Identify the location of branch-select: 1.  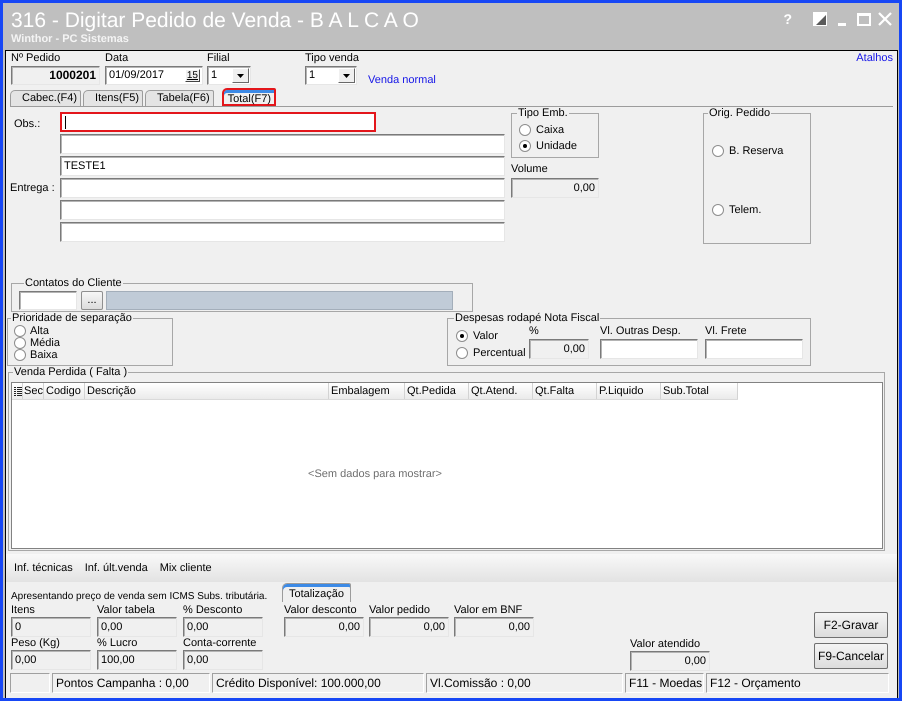
(229, 75).